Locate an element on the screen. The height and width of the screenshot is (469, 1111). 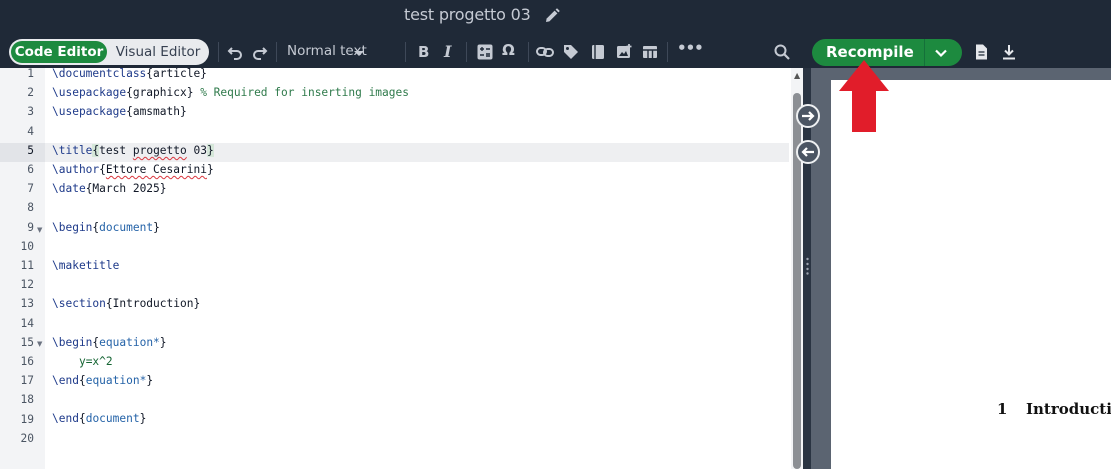
line-number: 11 is located at coordinates (27, 265).